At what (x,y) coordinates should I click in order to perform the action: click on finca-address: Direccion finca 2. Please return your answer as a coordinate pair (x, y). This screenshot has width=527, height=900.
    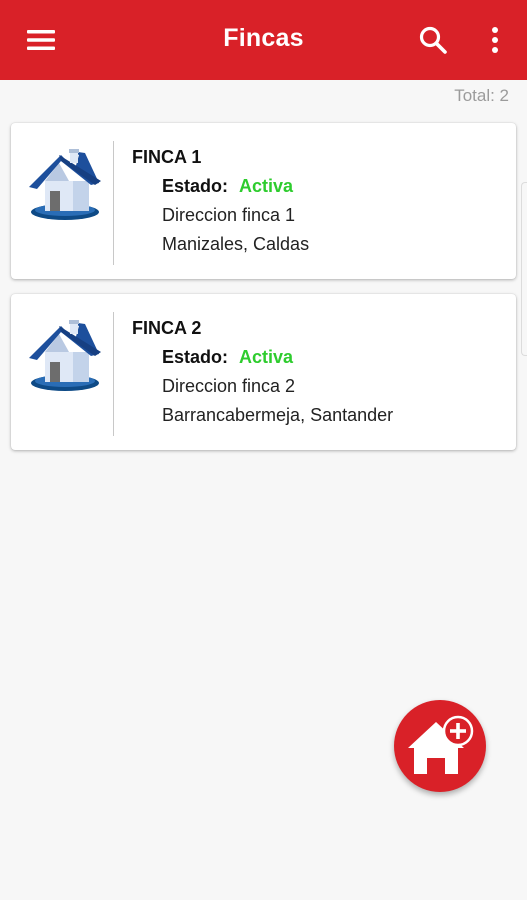
    Looking at the image, I should click on (229, 386).